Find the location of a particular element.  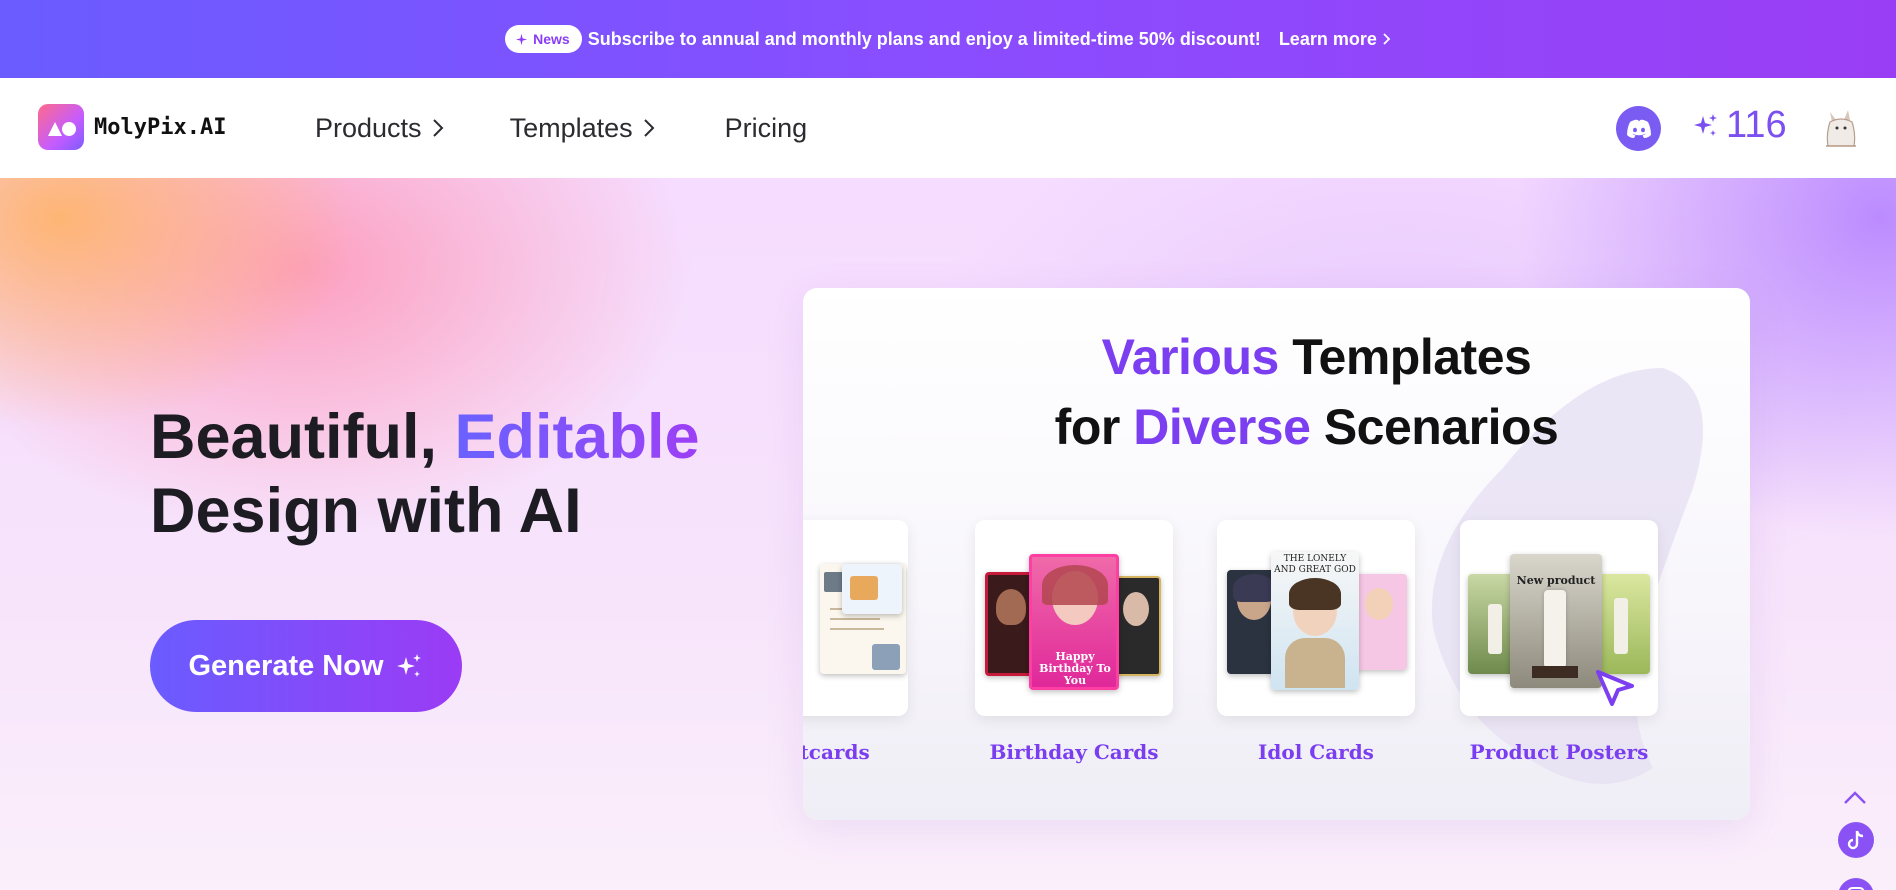

main-nav: Products Templates Pricing is located at coordinates (561, 128).